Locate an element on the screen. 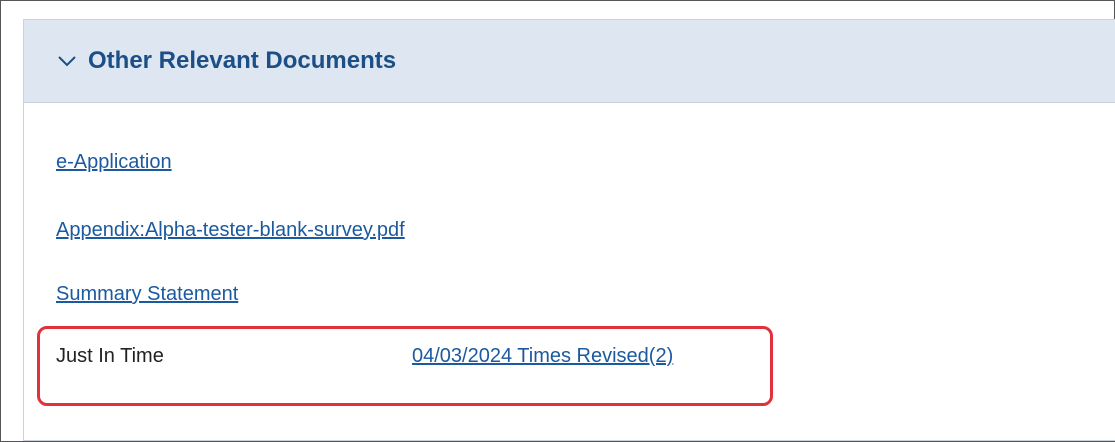 Image resolution: width=1115 pixels, height=442 pixels. just-in-time-label: Just In Time is located at coordinates (110, 356).